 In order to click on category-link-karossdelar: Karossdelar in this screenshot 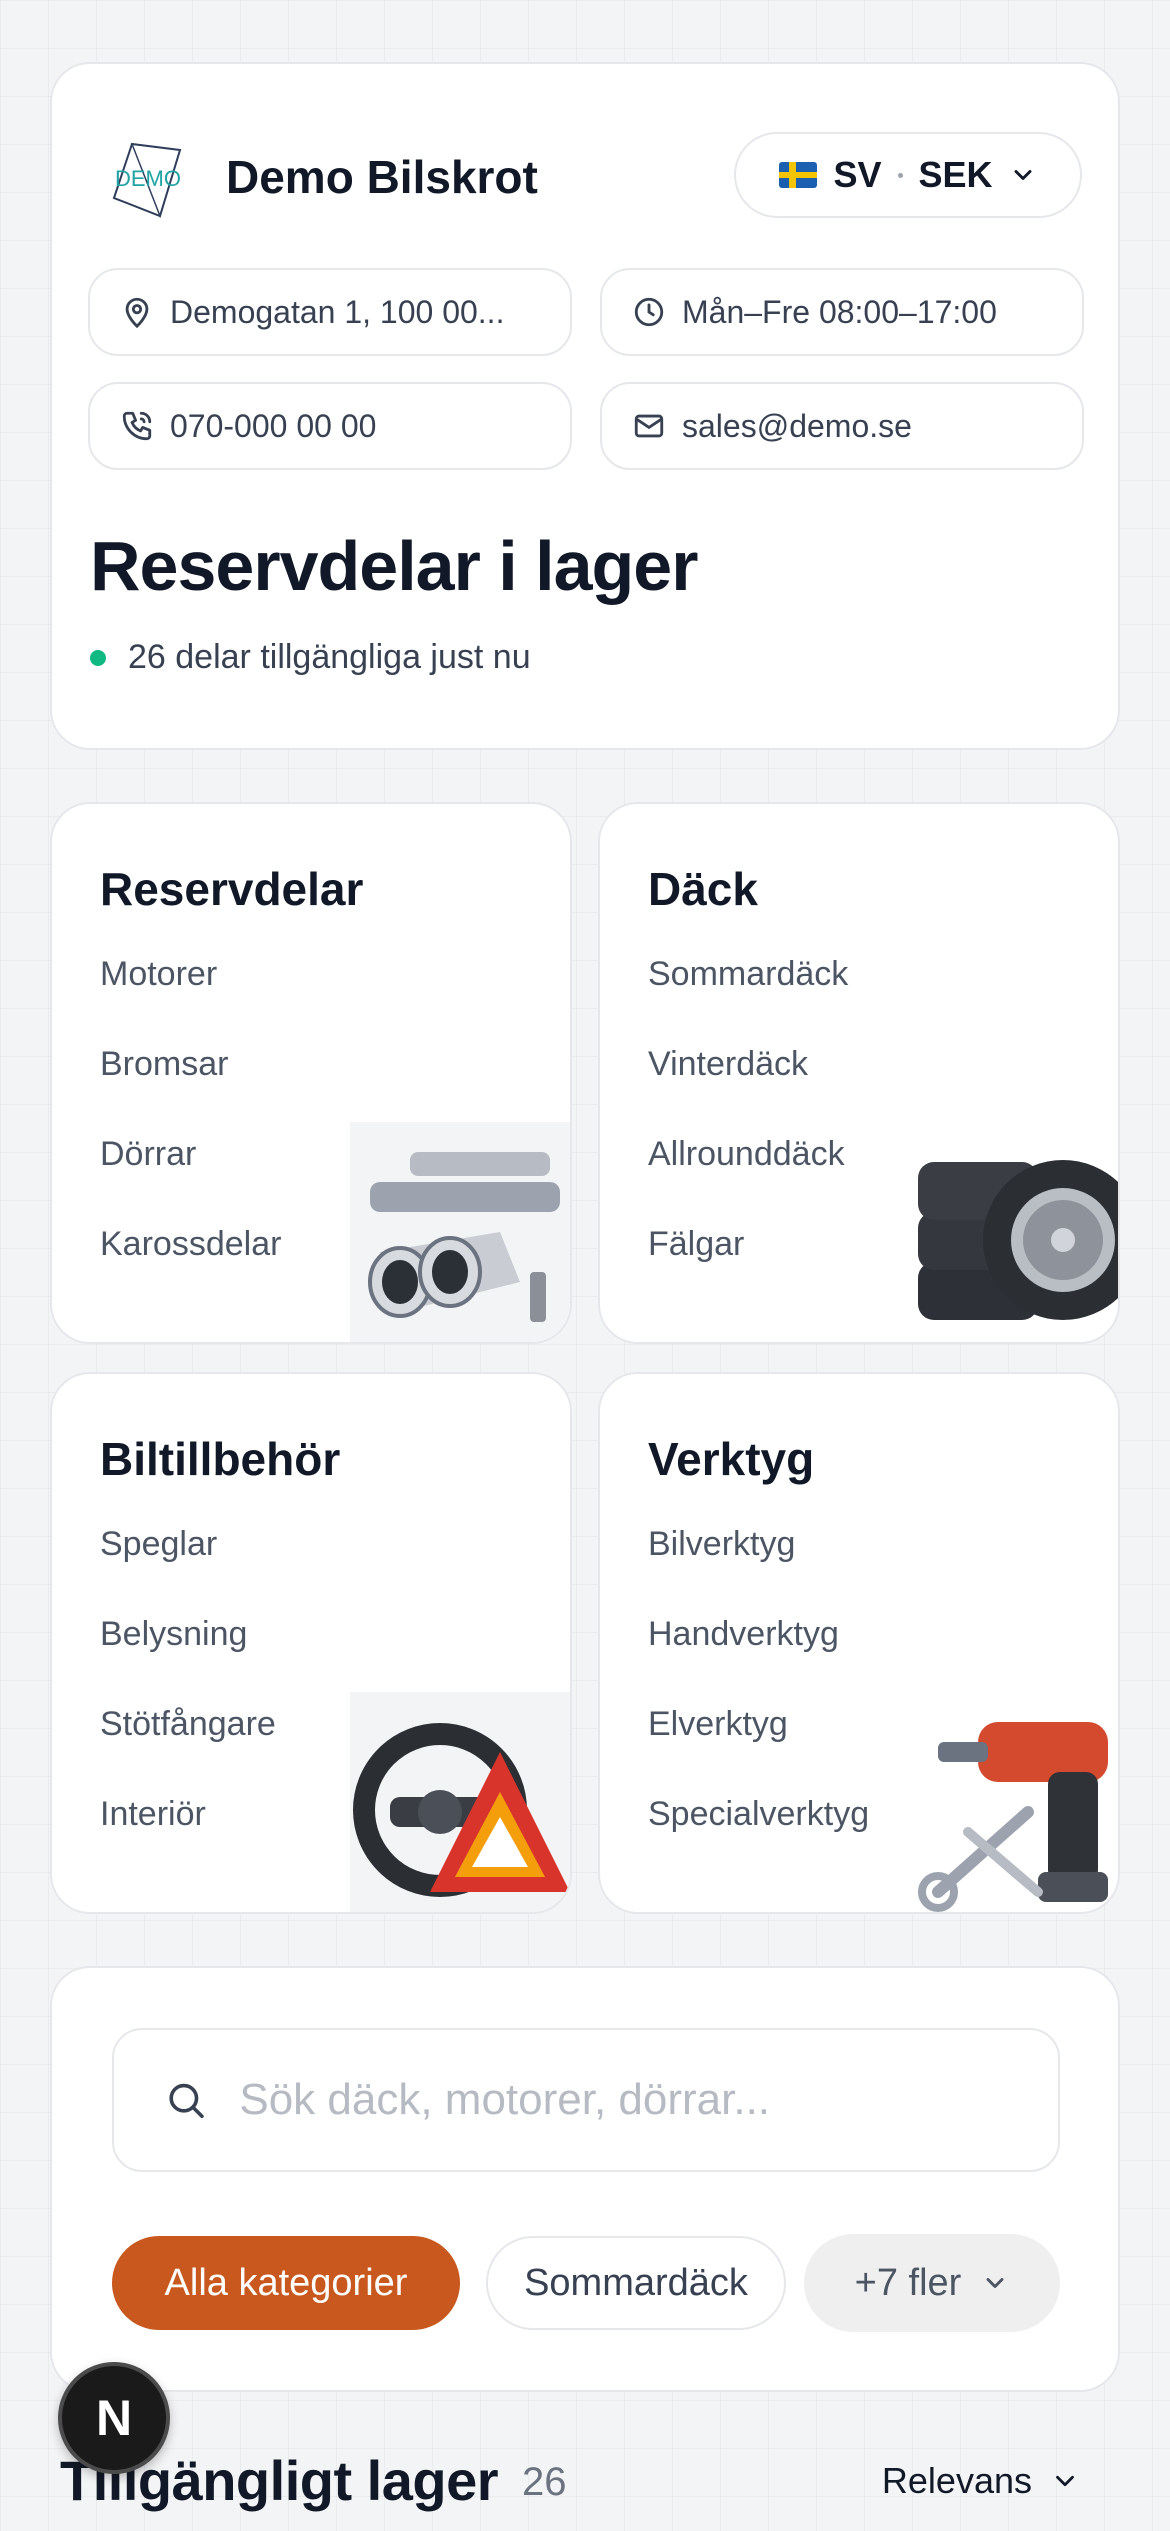, I will do `click(190, 1269)`.